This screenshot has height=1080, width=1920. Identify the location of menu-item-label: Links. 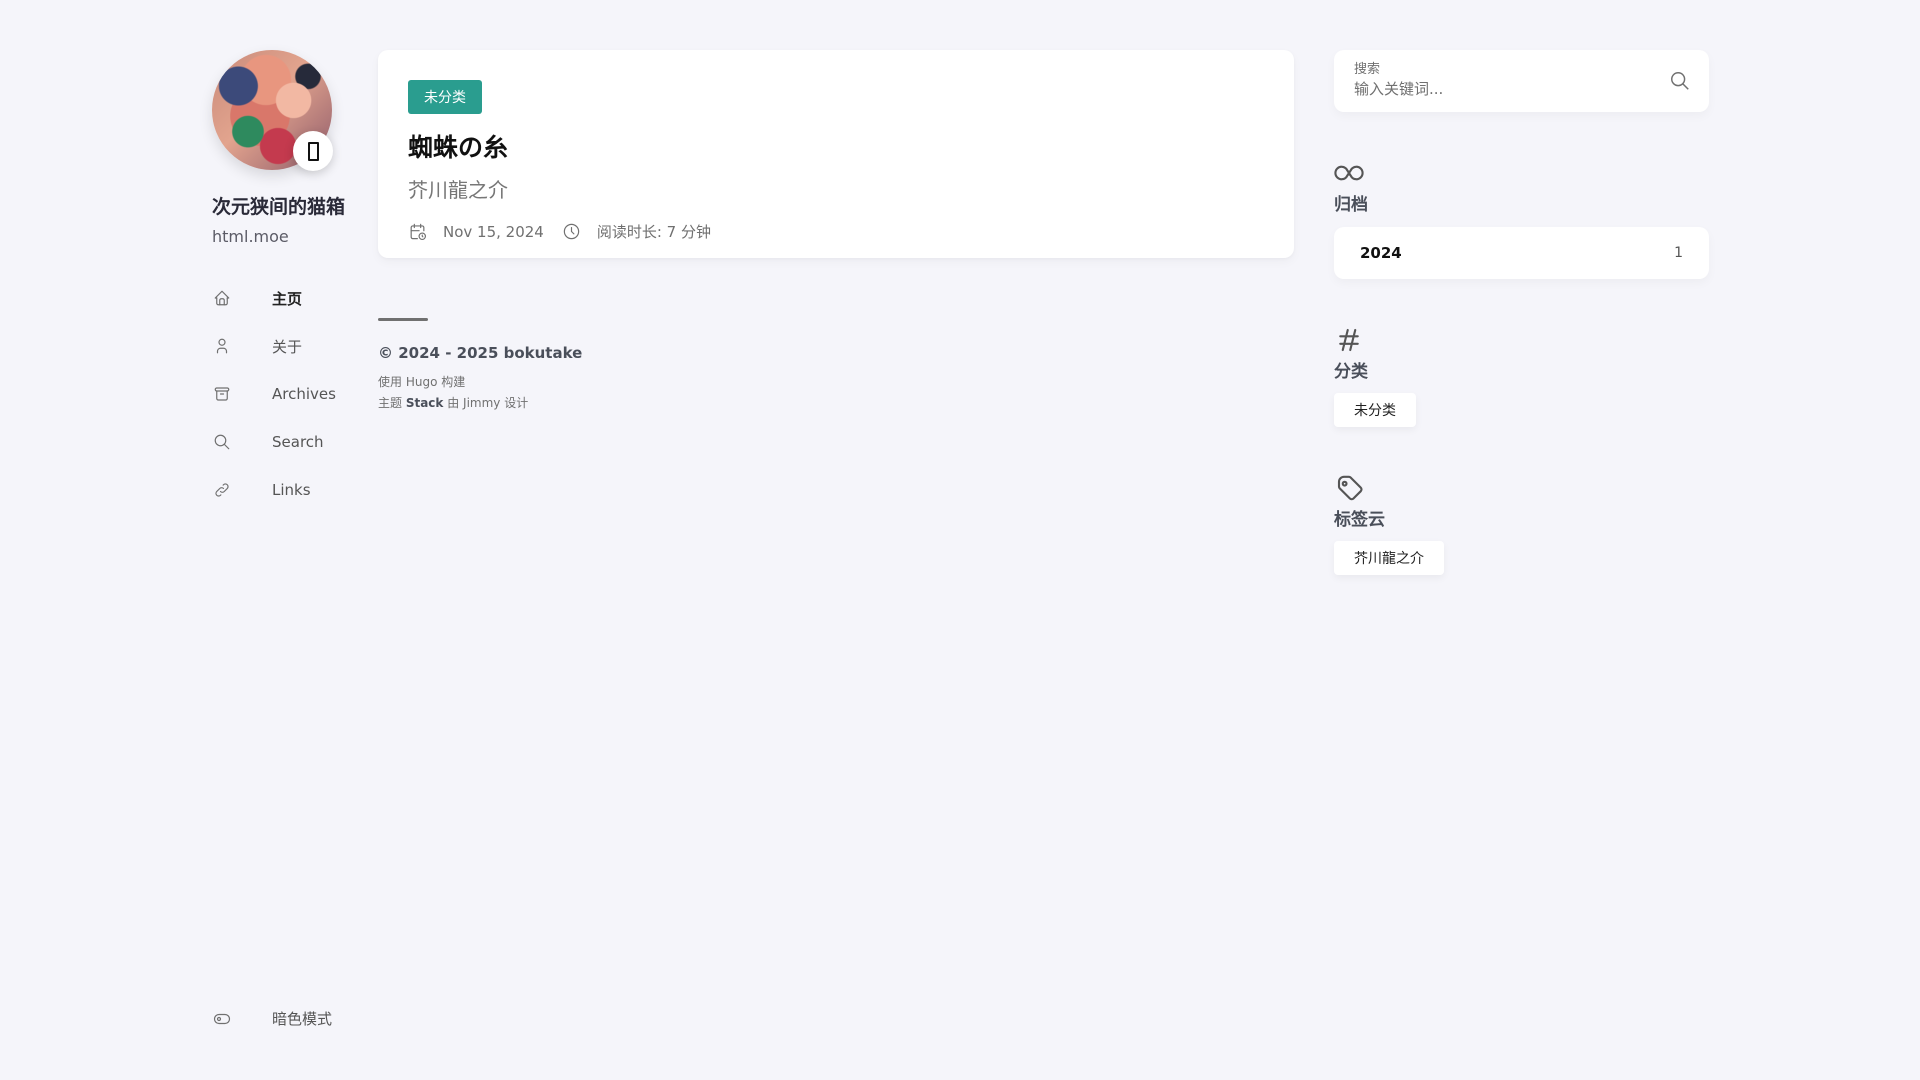
(291, 490).